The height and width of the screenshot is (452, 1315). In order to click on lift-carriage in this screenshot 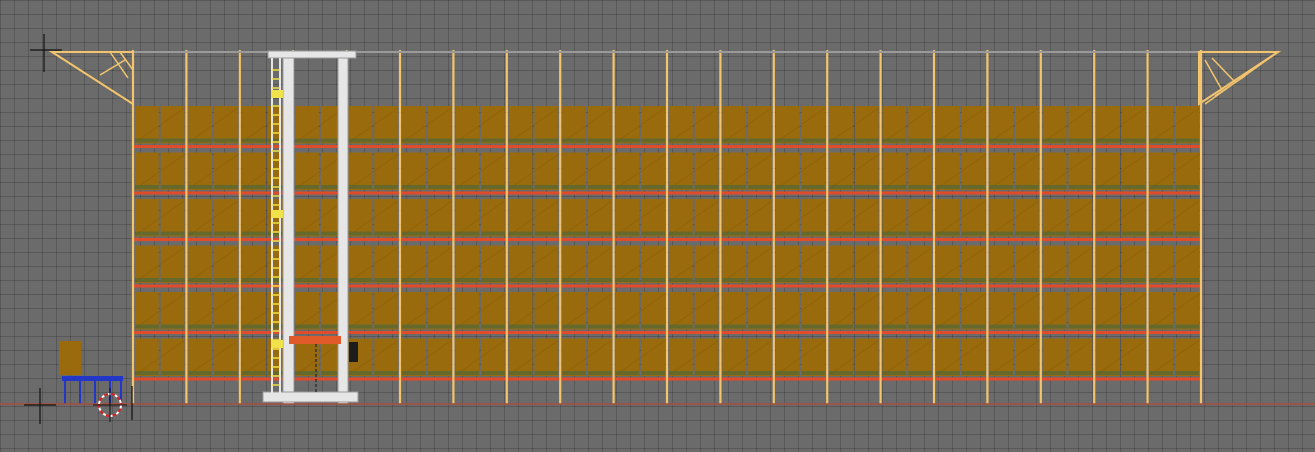, I will do `click(315, 340)`.